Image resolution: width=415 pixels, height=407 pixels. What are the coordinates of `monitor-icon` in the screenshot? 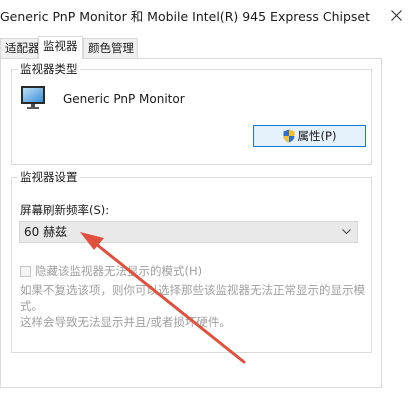 It's located at (33, 97).